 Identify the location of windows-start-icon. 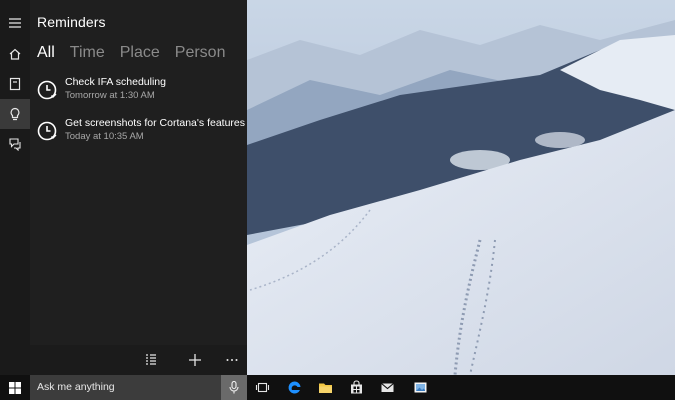
(15, 387).